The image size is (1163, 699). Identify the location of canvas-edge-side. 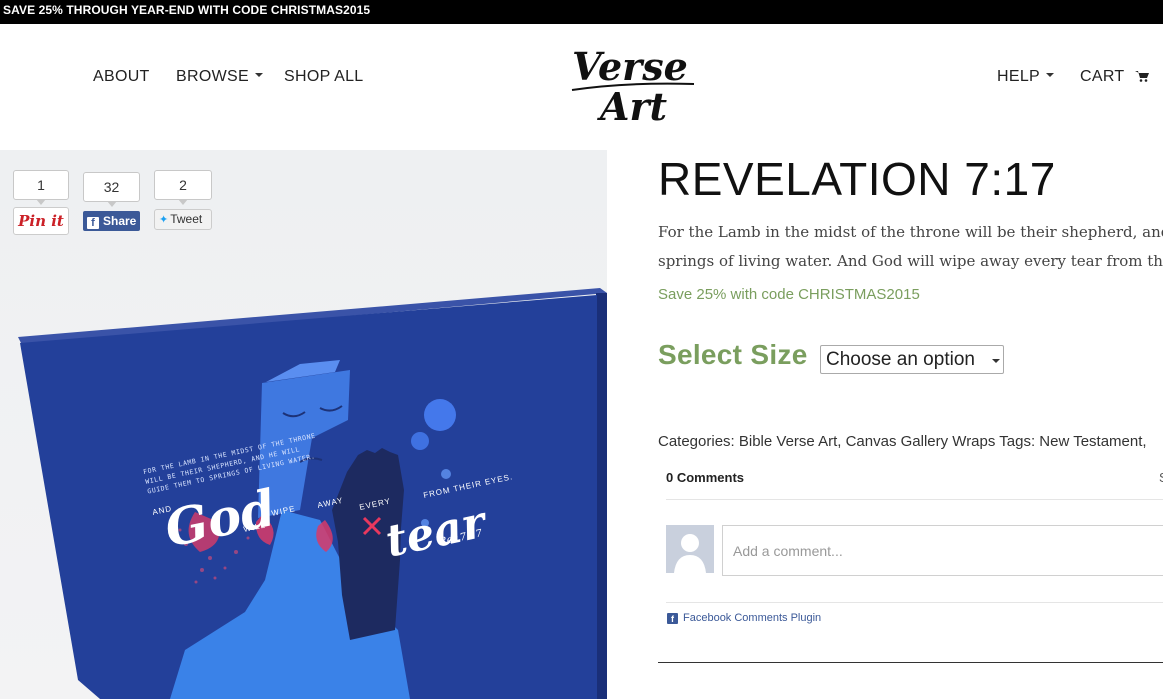
(601, 496).